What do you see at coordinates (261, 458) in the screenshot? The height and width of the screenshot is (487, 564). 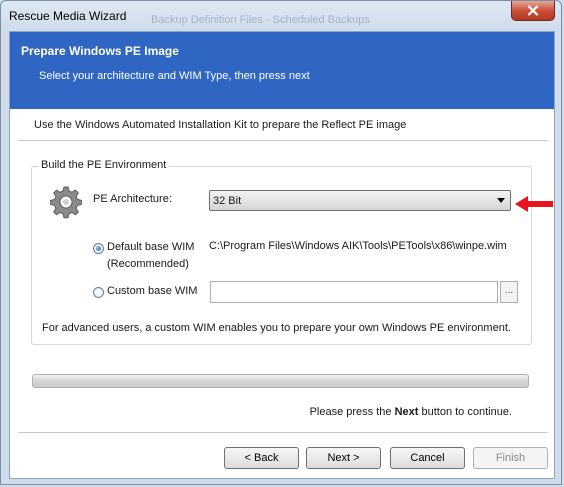 I see `back-button: < Back` at bounding box center [261, 458].